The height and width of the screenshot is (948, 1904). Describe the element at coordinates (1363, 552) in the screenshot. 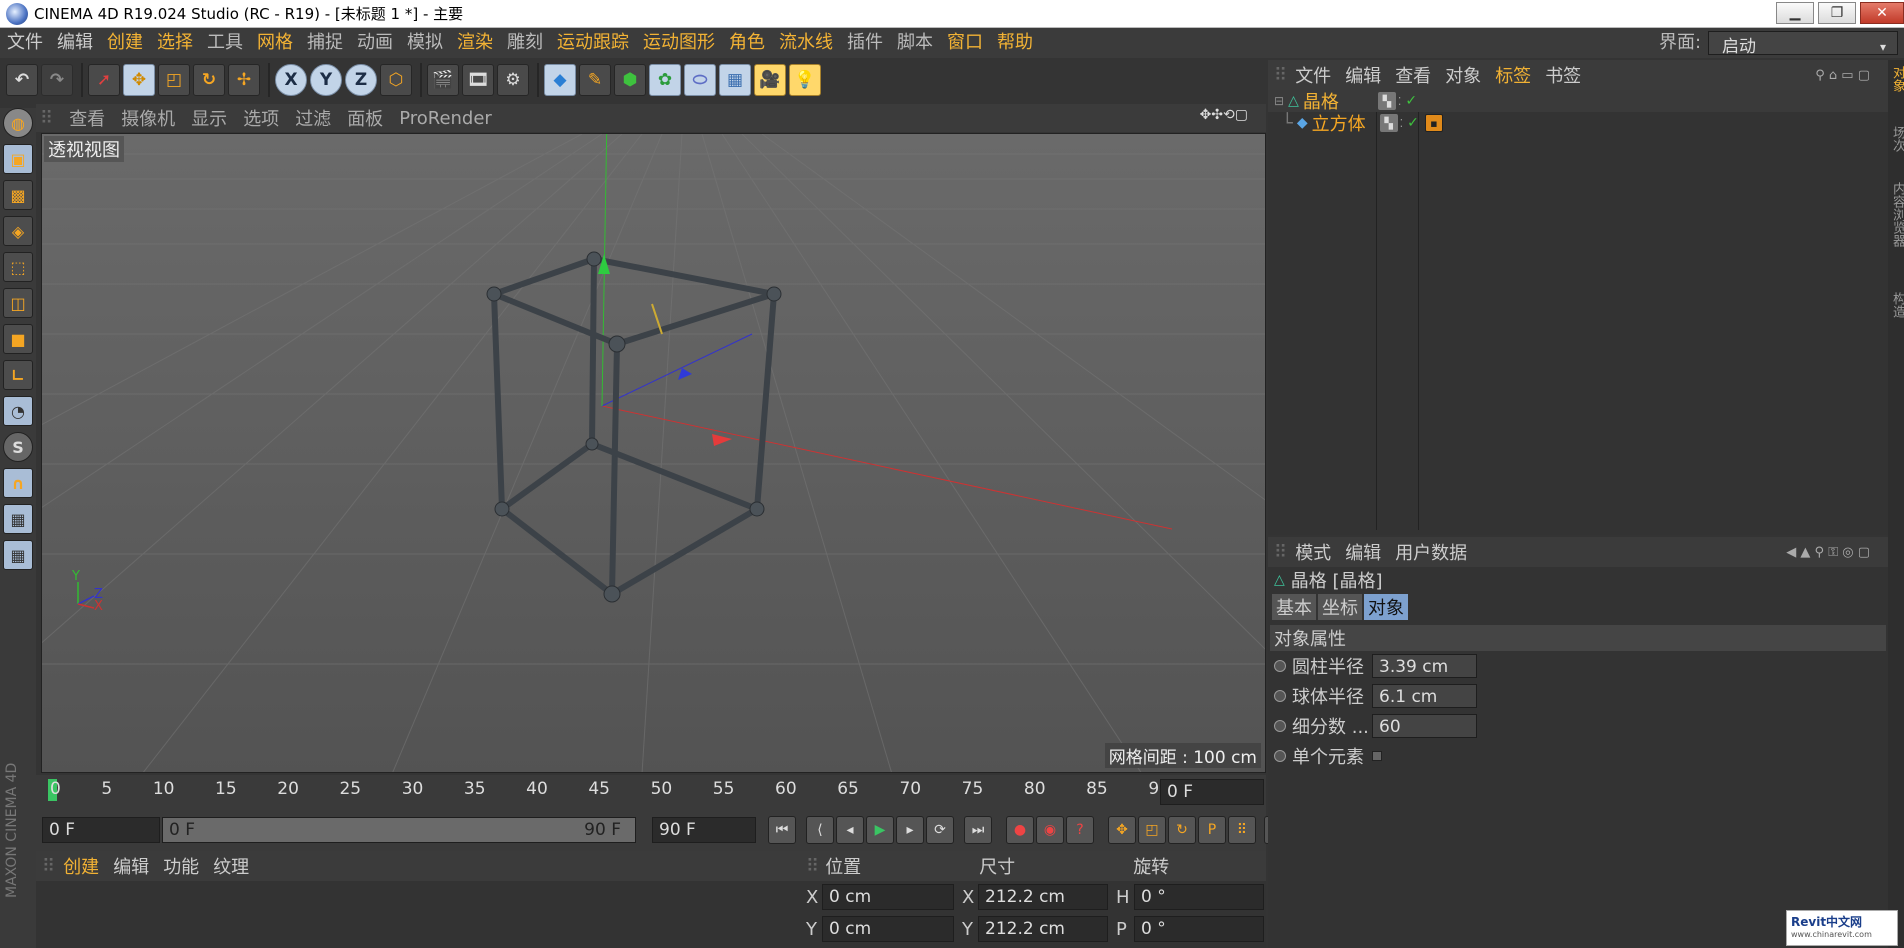

I see `am-menu-edit: 编辑` at that location.